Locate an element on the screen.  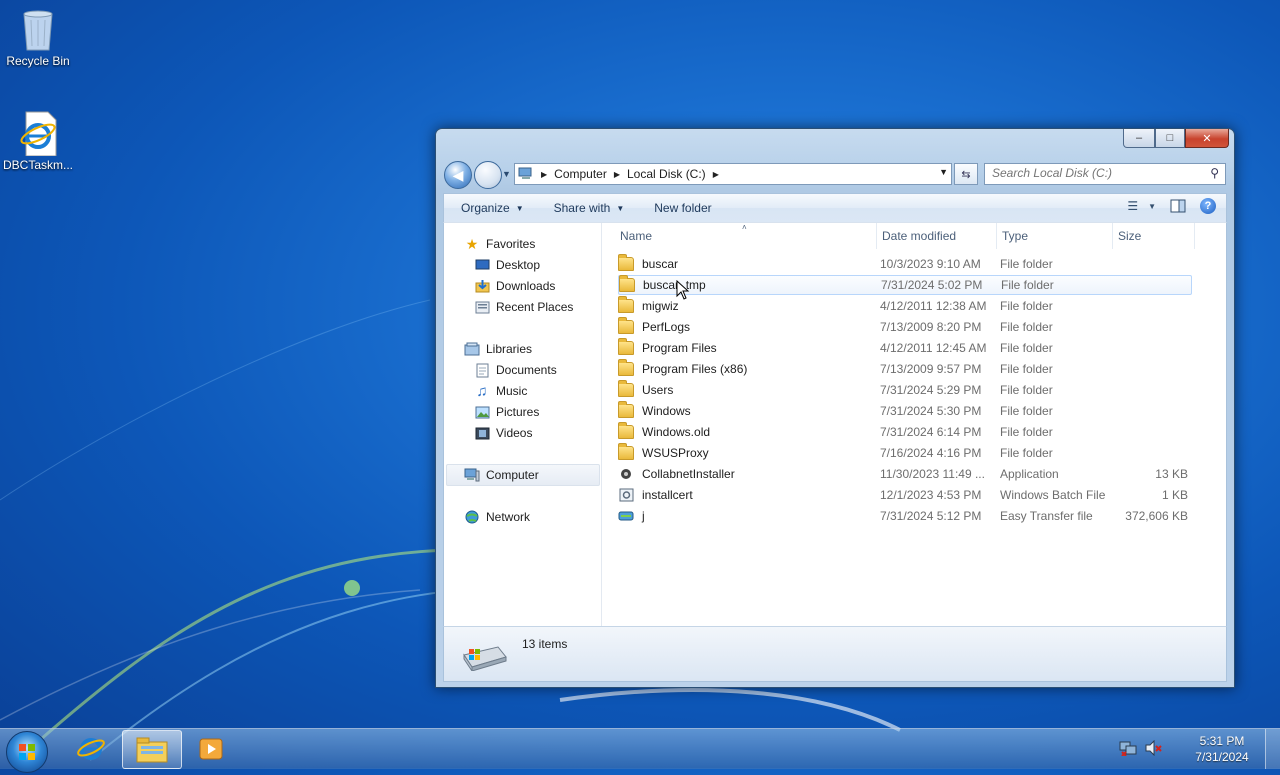
nav-favorites: ★ Favorites is located at coordinates (500, 244).